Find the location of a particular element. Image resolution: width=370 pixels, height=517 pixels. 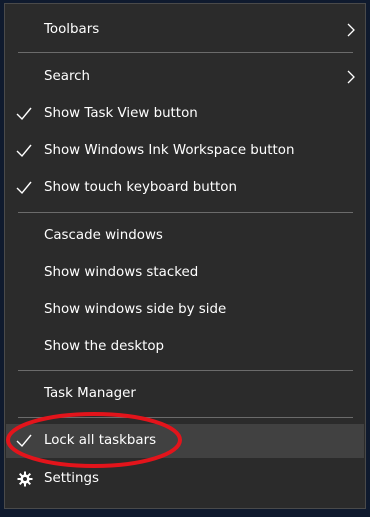

menu-item-label: Task Manager is located at coordinates (90, 393).